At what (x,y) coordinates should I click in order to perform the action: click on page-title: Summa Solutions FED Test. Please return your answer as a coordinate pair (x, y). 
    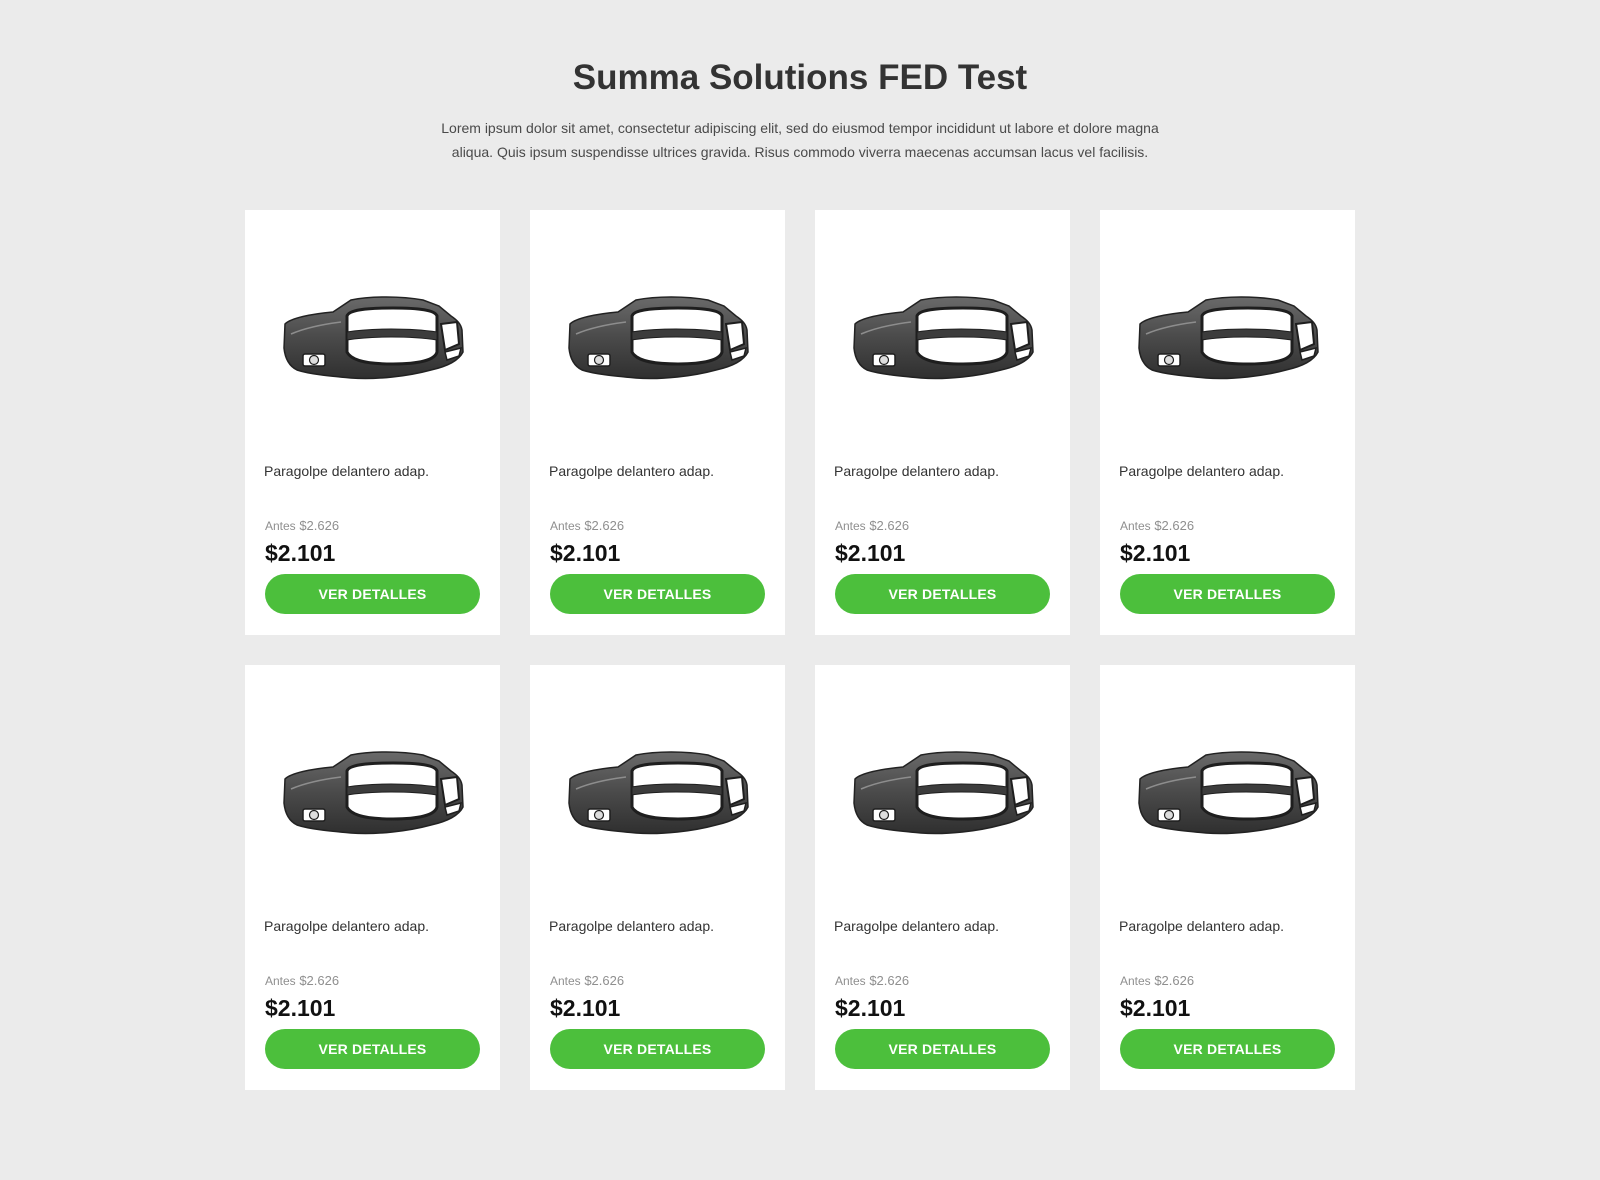
    Looking at the image, I should click on (800, 77).